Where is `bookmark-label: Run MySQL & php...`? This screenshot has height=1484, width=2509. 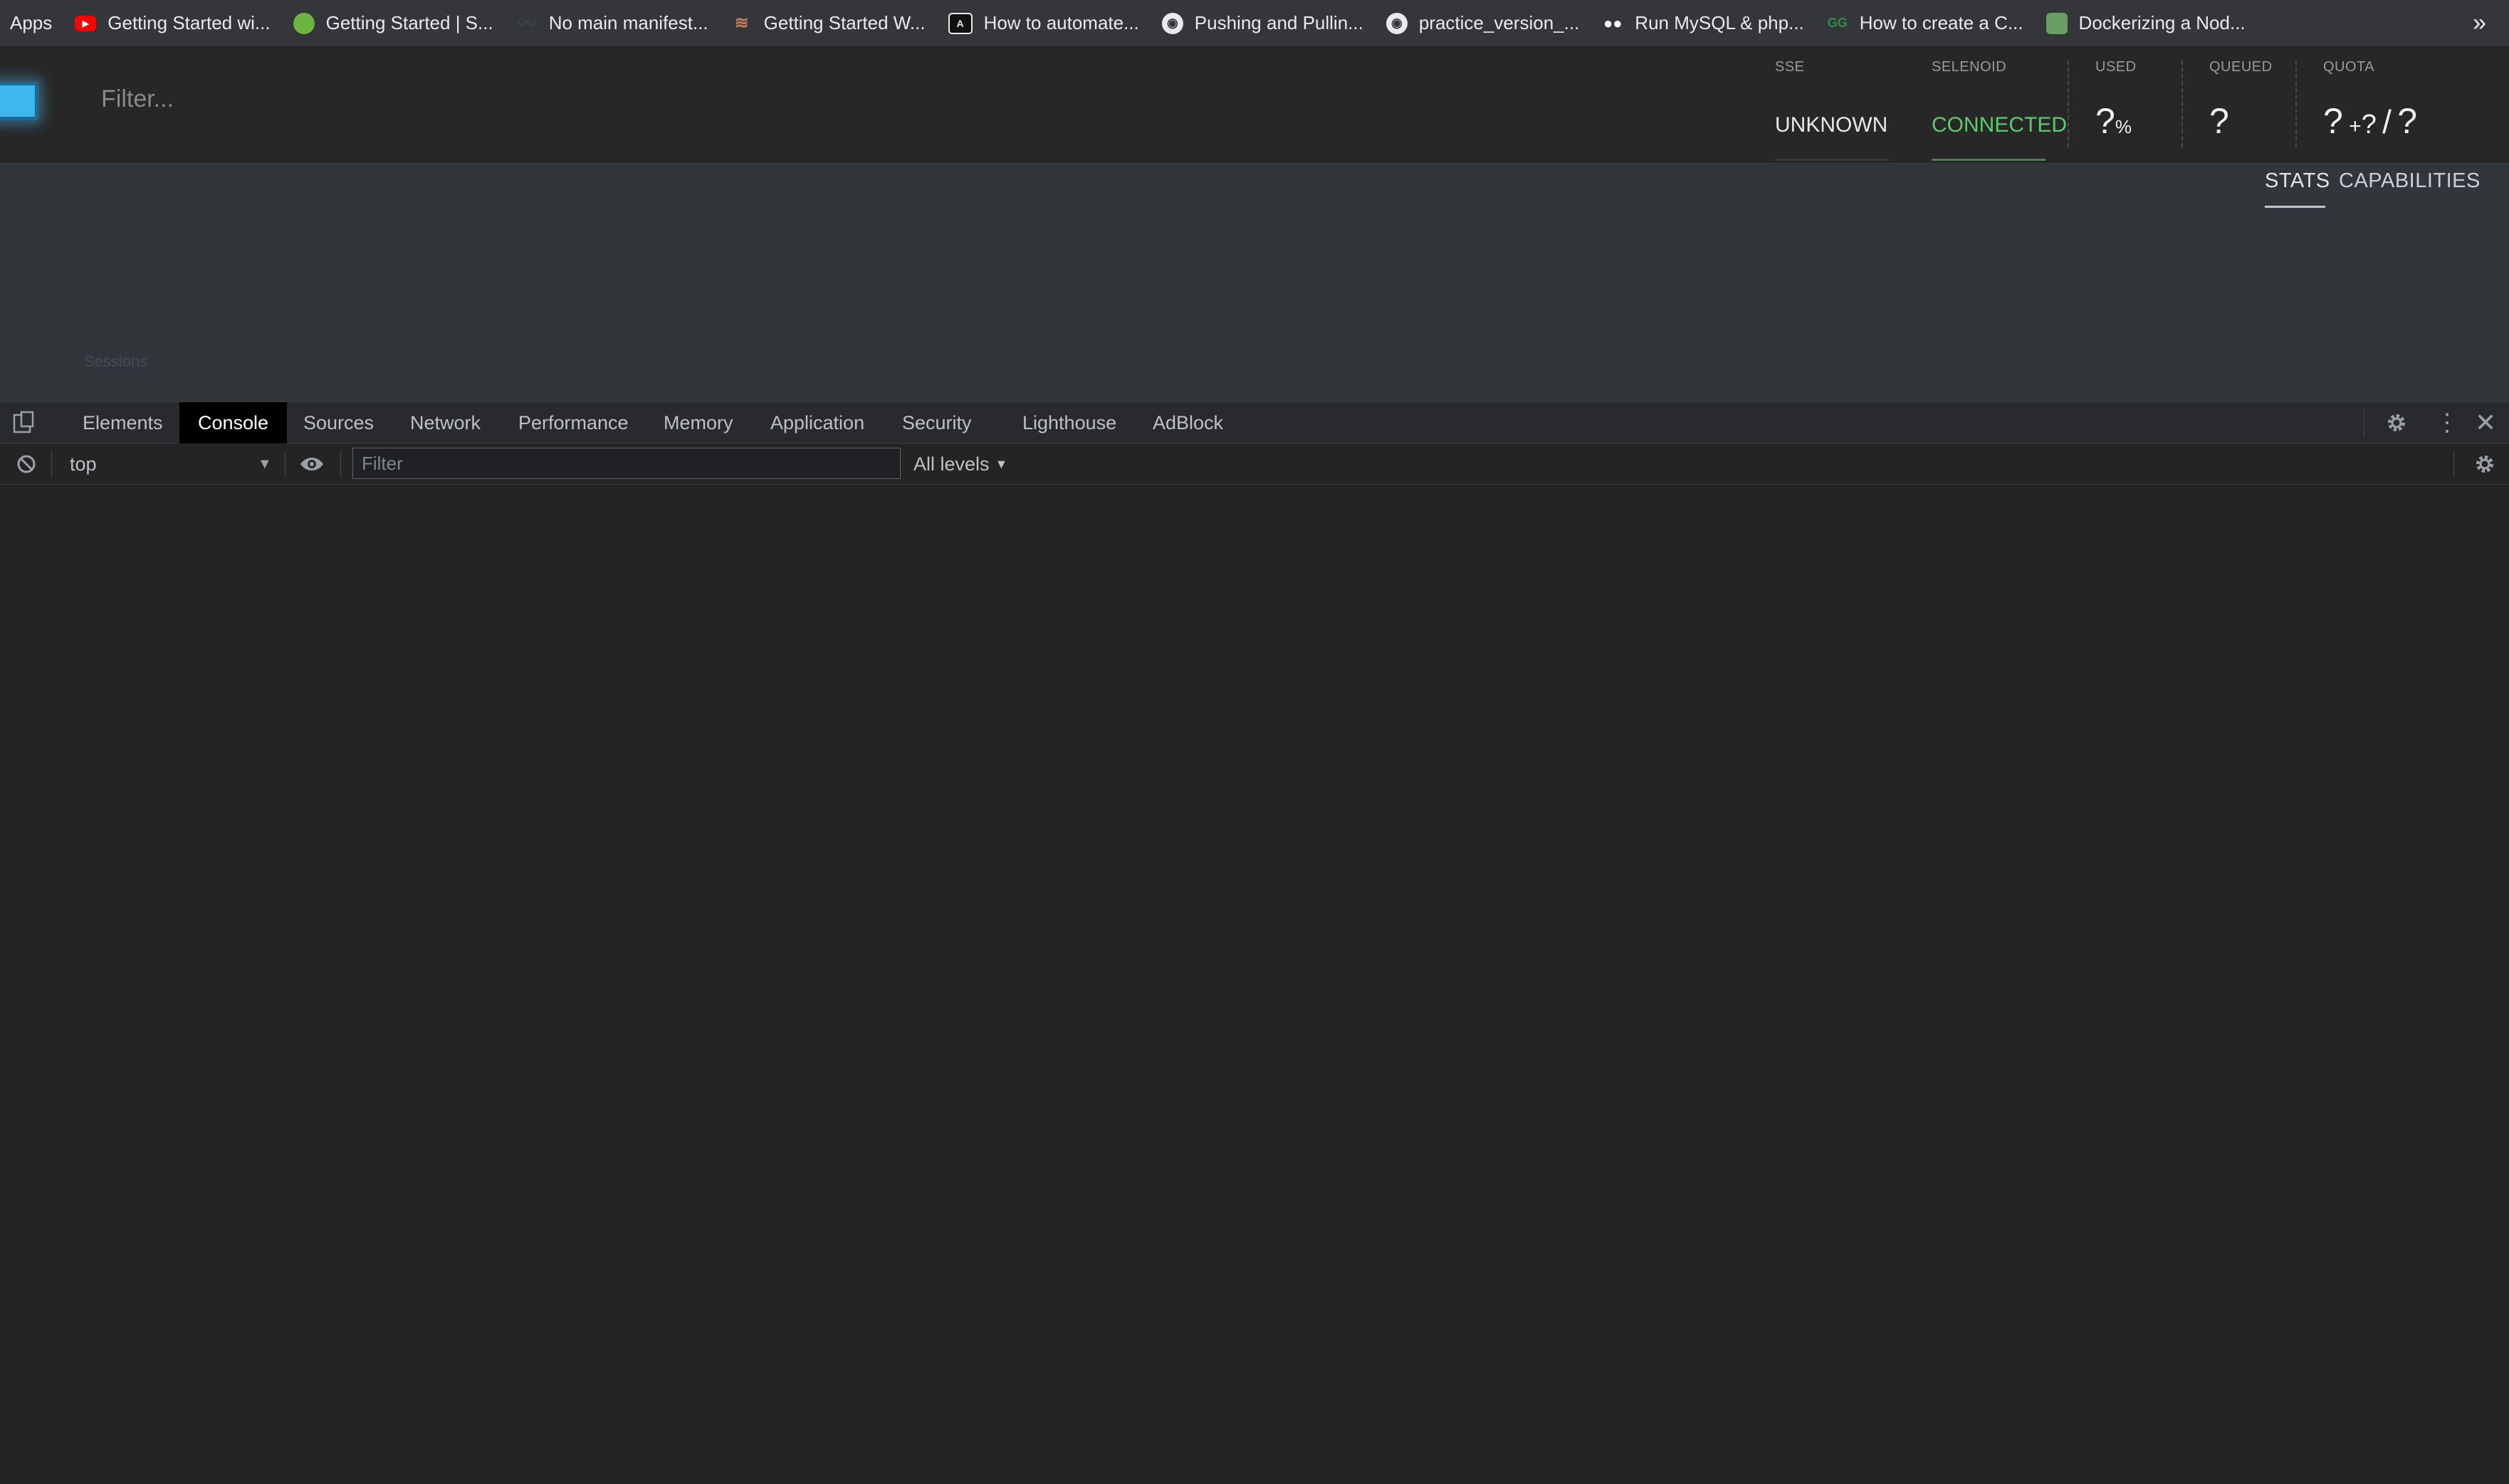 bookmark-label: Run MySQL & php... is located at coordinates (1719, 22).